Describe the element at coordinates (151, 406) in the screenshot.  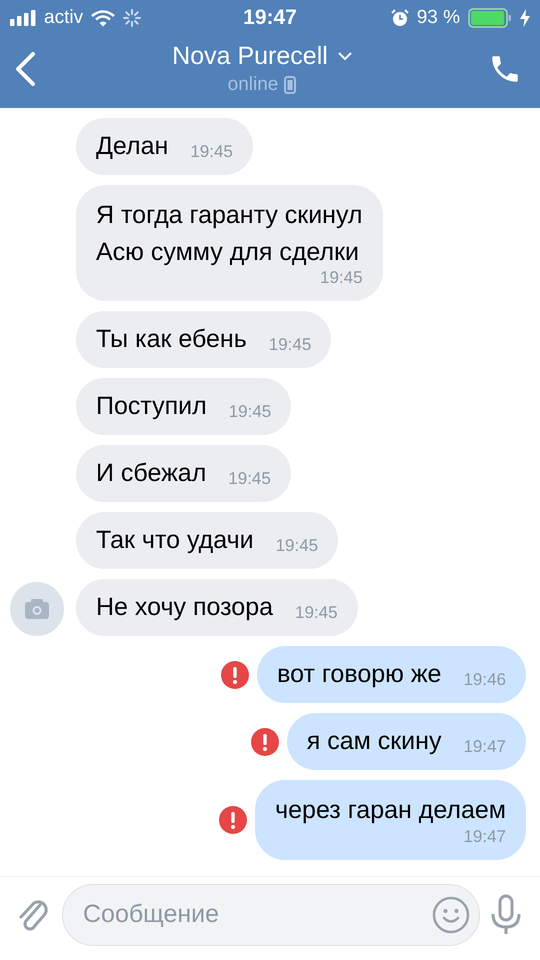
I see `message-text: Поступил` at that location.